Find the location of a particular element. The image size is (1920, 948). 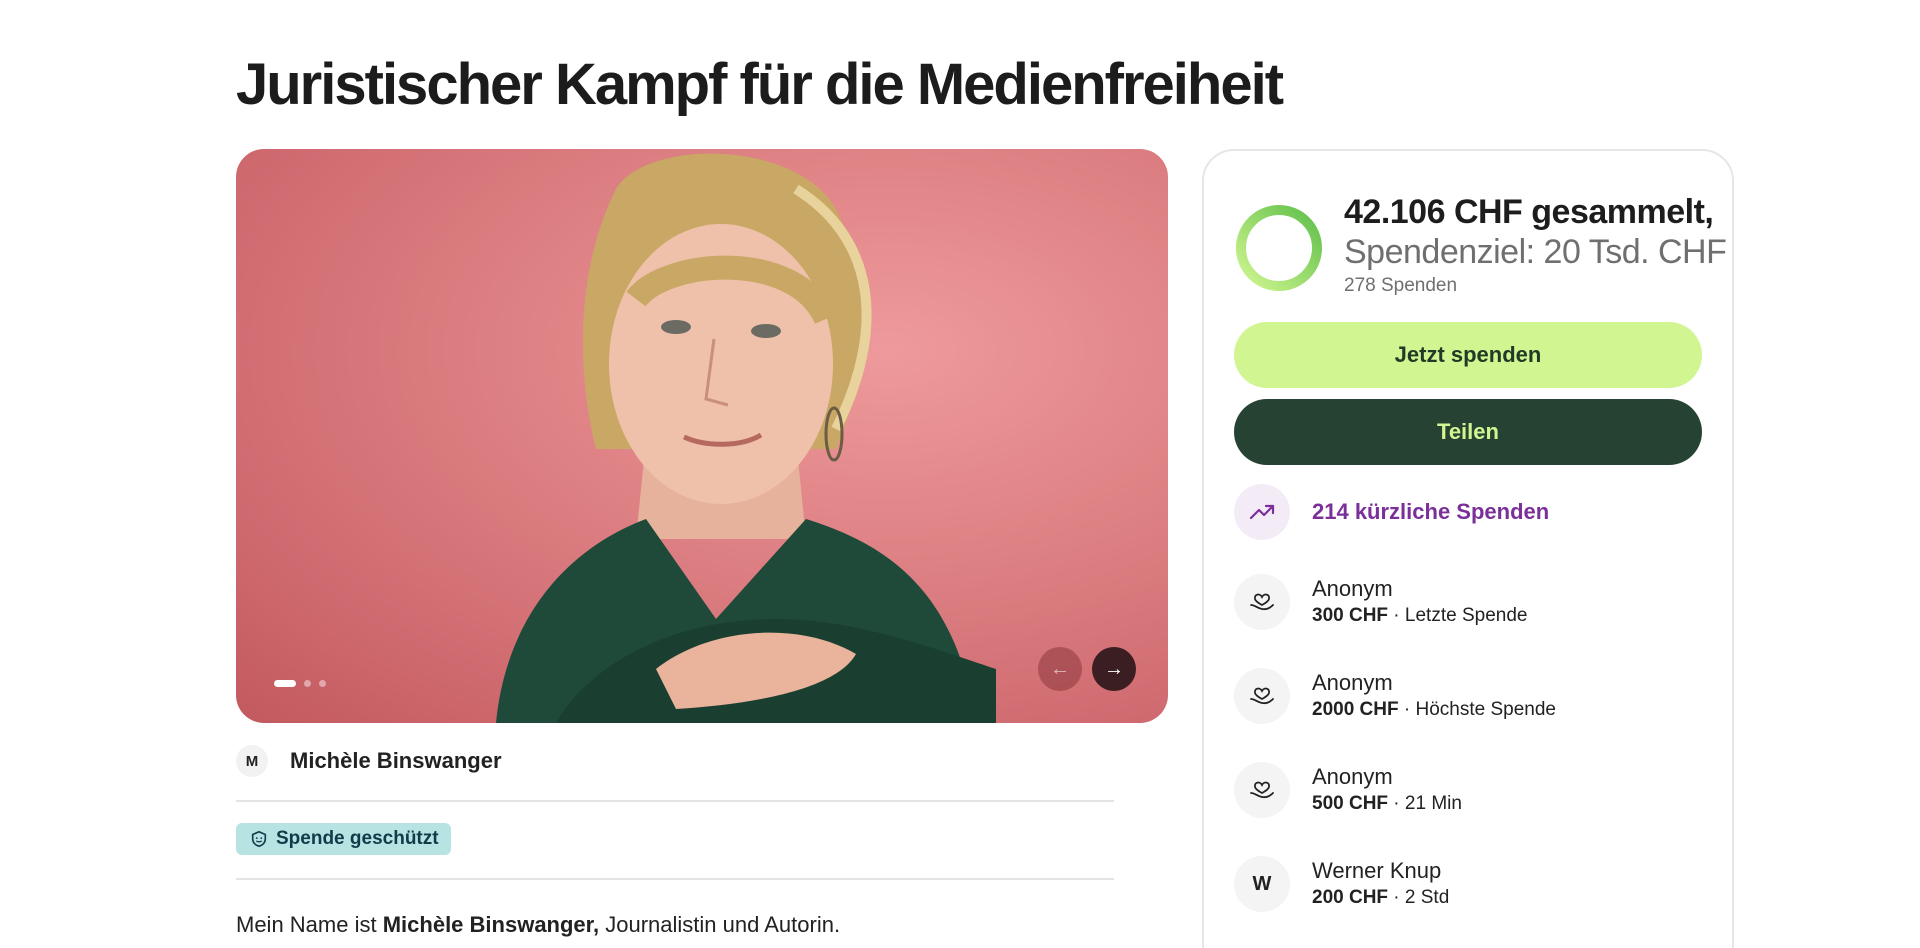

avatar: M is located at coordinates (252, 761).